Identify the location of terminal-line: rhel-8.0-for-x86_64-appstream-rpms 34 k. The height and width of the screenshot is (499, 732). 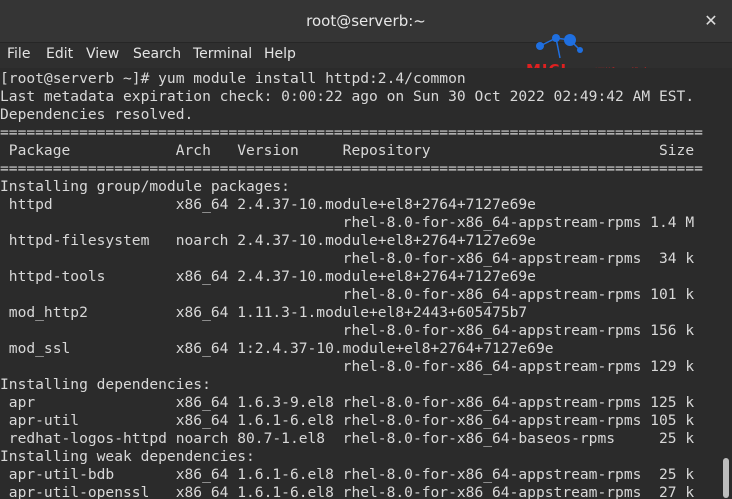
(347, 258).